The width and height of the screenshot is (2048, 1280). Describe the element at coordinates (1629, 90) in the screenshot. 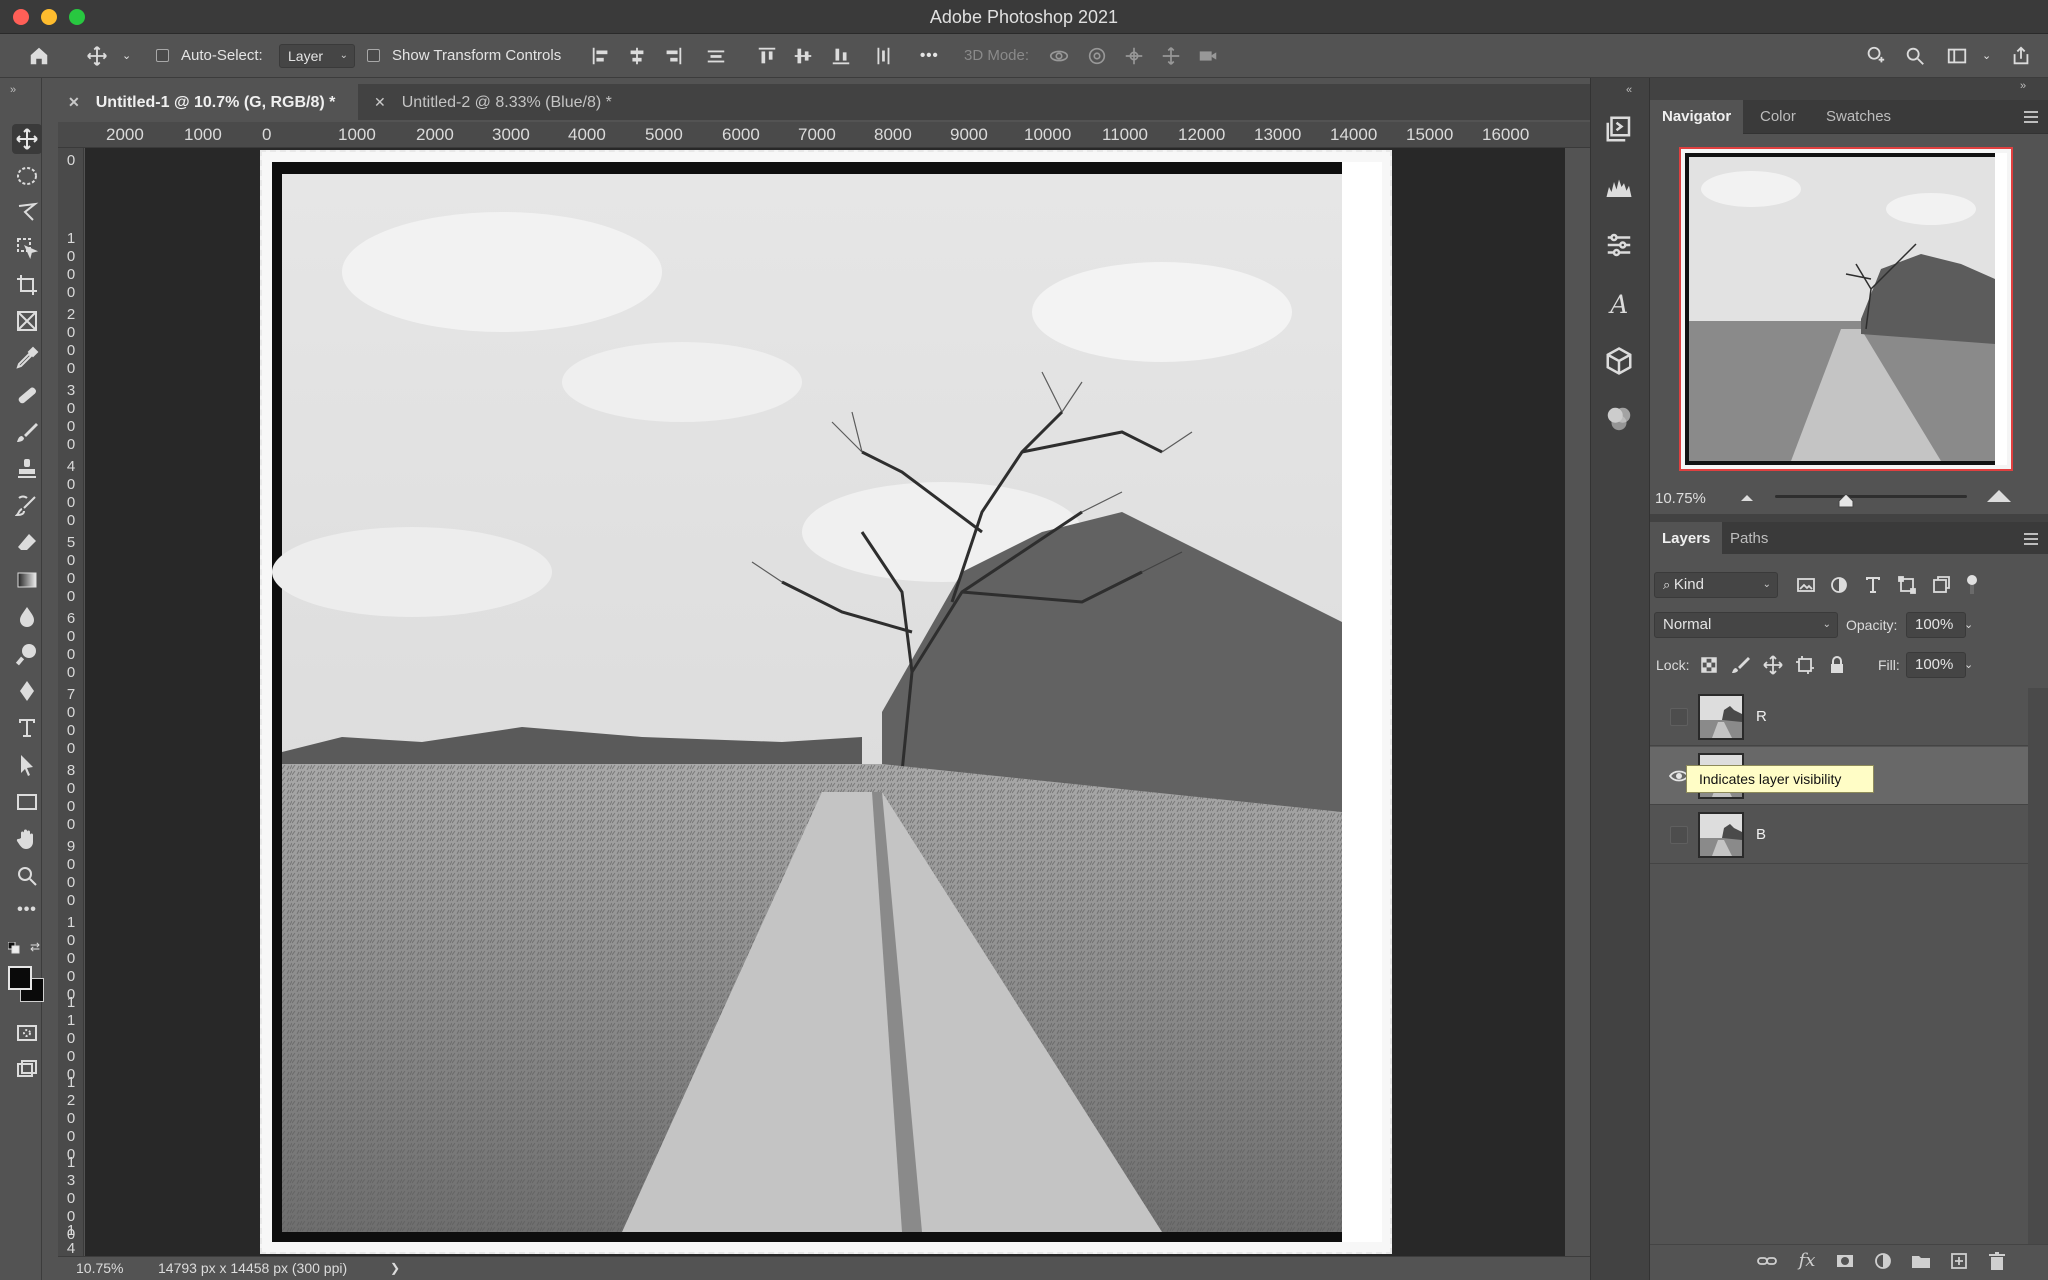

I see `expand-strip-icon: «` at that location.